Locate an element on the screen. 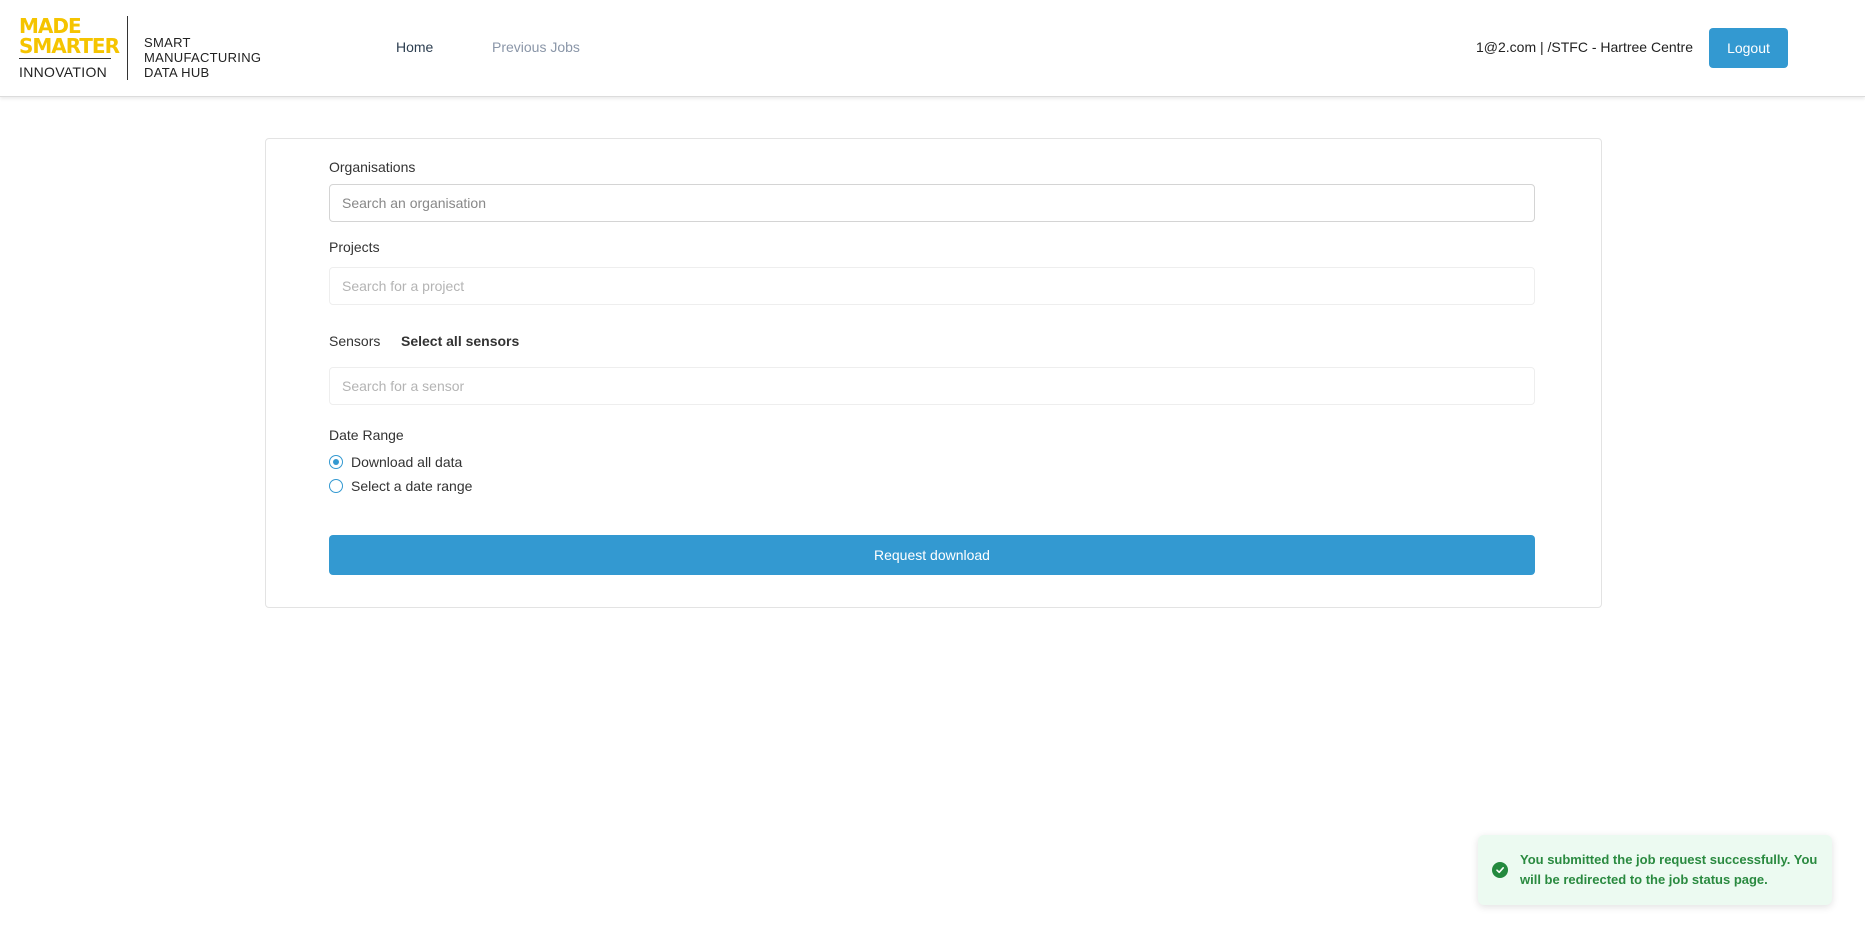 This screenshot has height=939, width=1865. select-all-sensors-link: Select all sensors is located at coordinates (460, 341).